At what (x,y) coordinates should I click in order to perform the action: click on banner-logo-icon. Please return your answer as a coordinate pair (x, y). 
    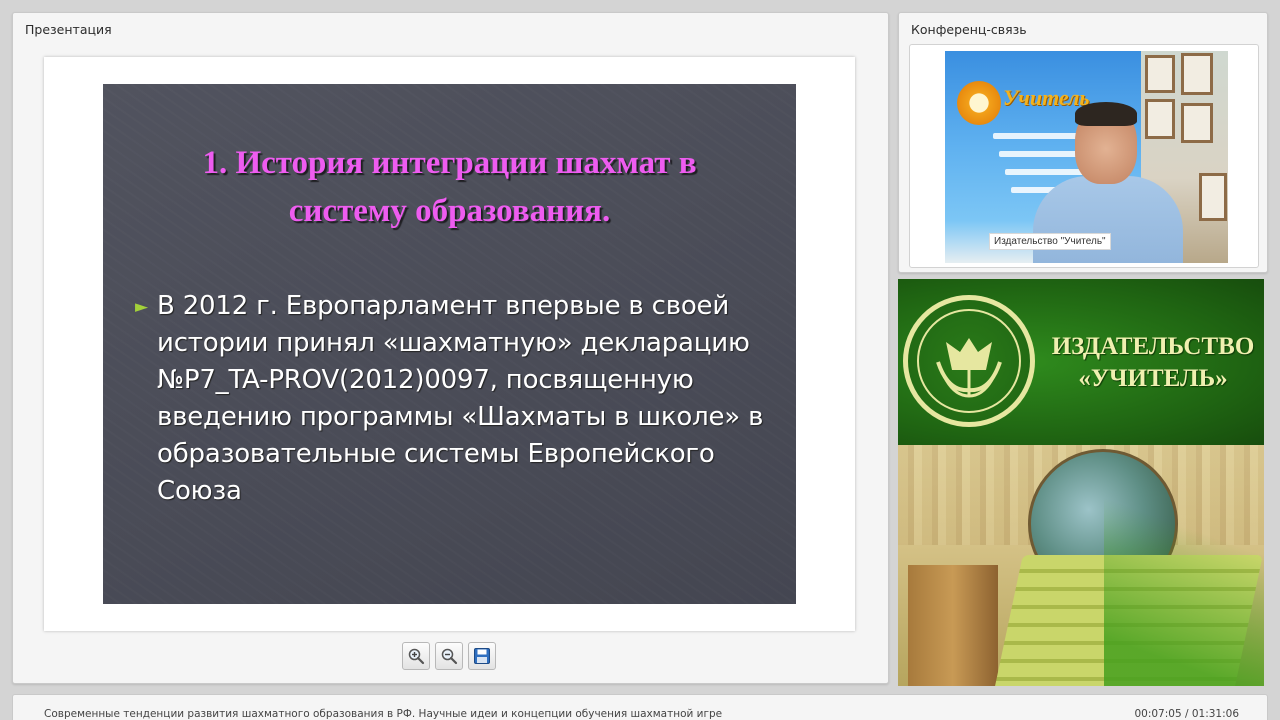
    Looking at the image, I should click on (979, 103).